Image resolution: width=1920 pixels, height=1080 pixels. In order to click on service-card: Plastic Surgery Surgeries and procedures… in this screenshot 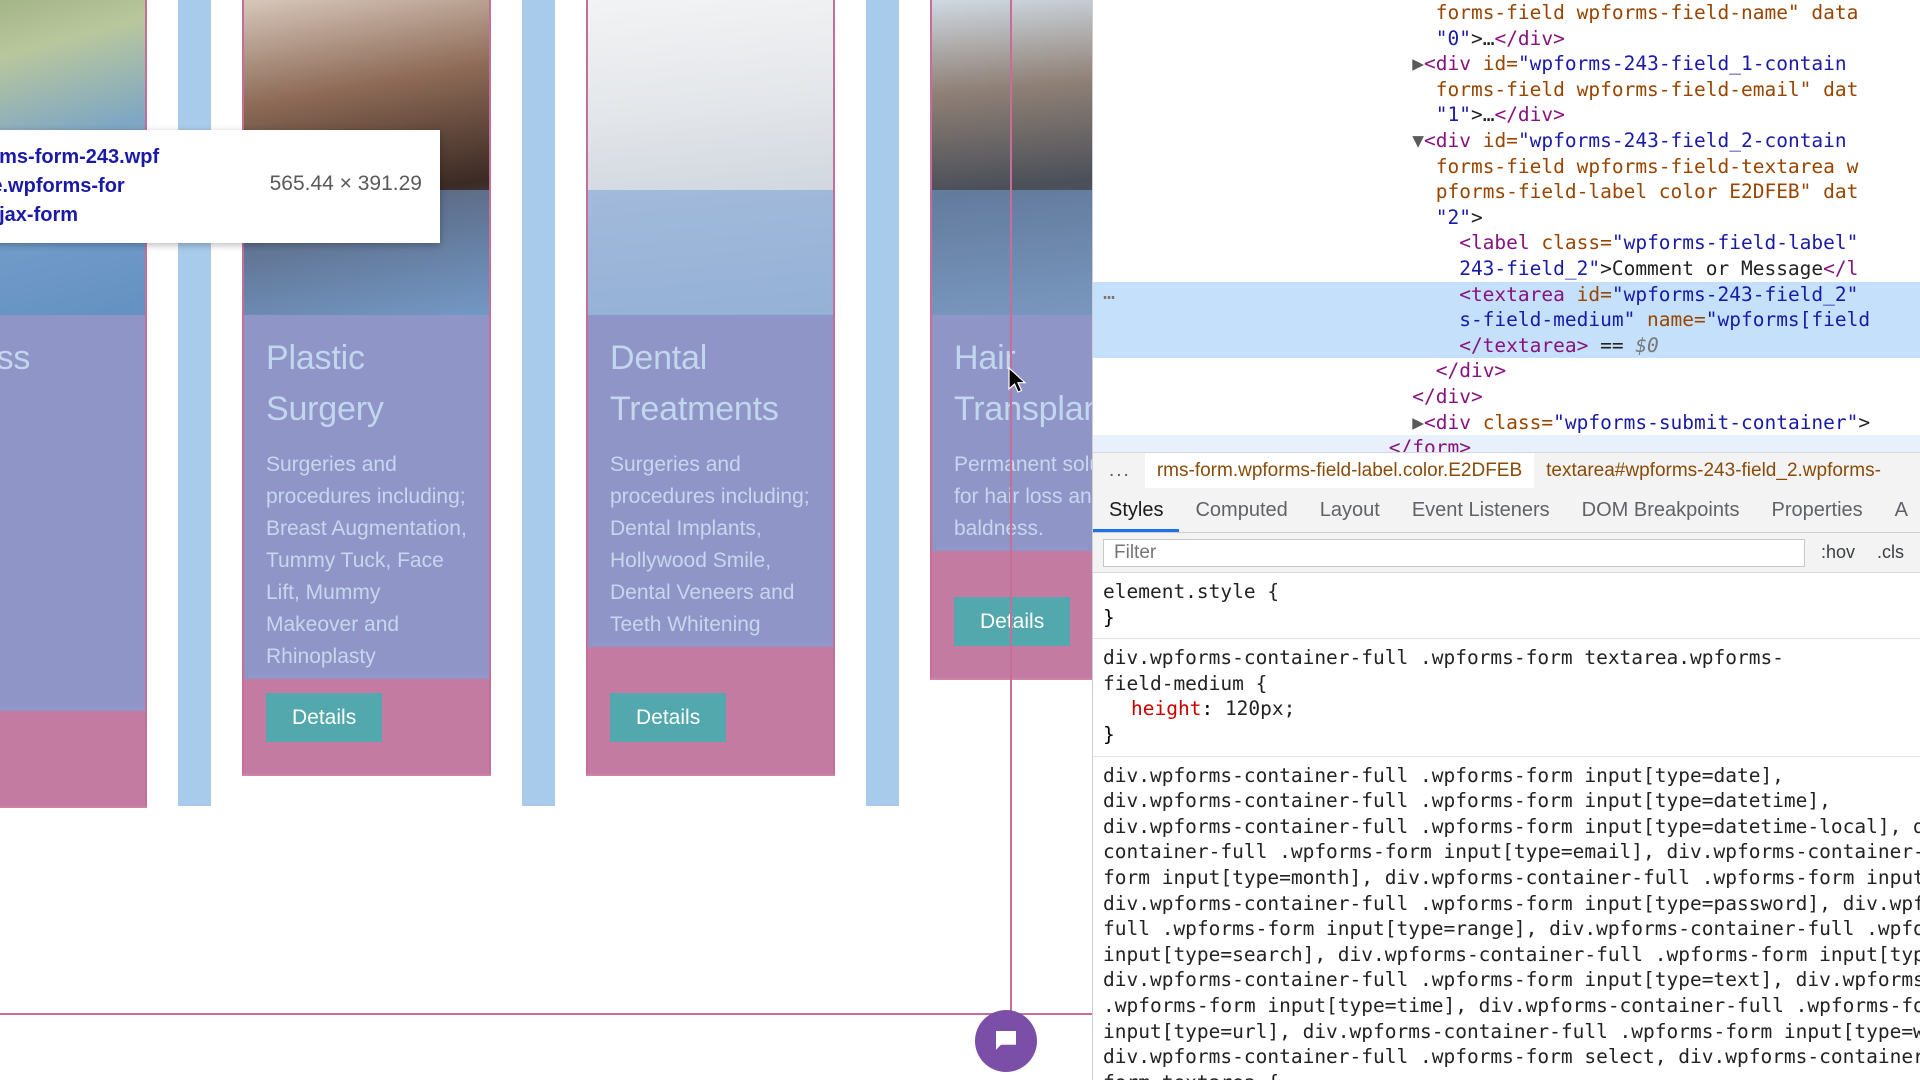, I will do `click(366, 387)`.